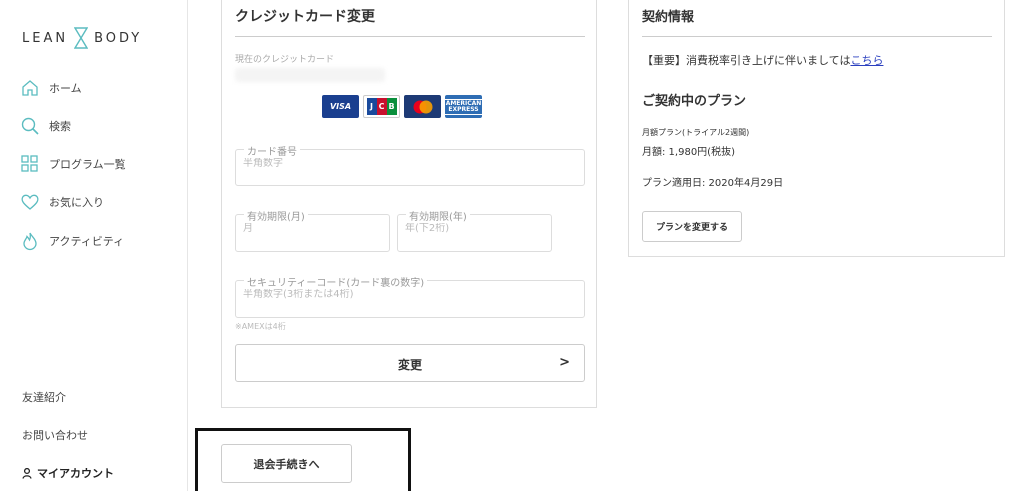  What do you see at coordinates (87, 241) in the screenshot?
I see `nav-item-label: アクティビティ` at bounding box center [87, 241].